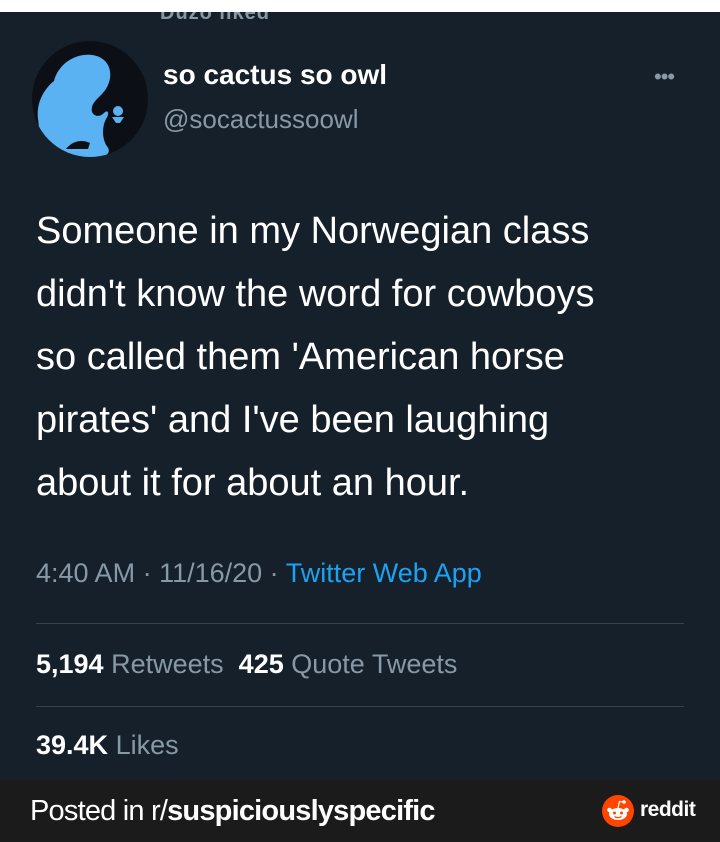 Image resolution: width=720 pixels, height=842 pixels. What do you see at coordinates (664, 77) in the screenshot?
I see `more-options-icon: •••` at bounding box center [664, 77].